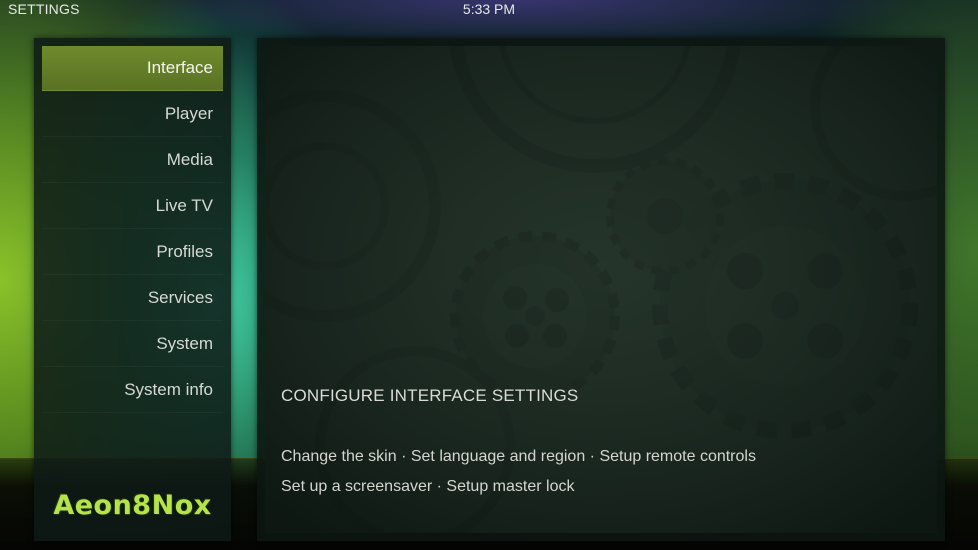 This screenshot has height=550, width=978. What do you see at coordinates (132, 298) in the screenshot?
I see `sidebar-item-services: Services` at bounding box center [132, 298].